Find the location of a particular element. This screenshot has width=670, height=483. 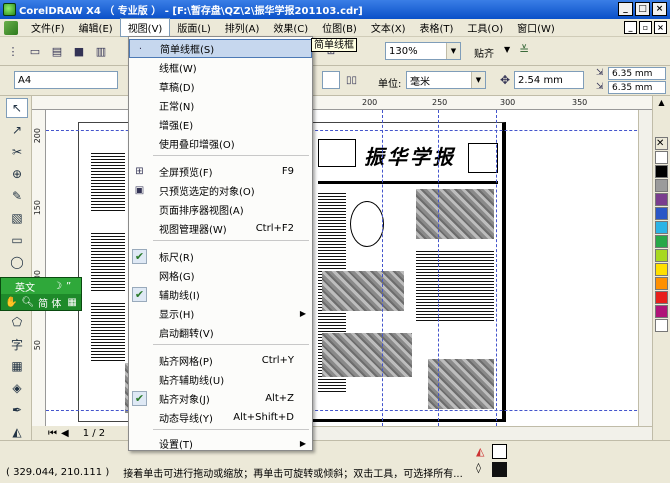

snap-label: 贴齐 is located at coordinates (484, 52).